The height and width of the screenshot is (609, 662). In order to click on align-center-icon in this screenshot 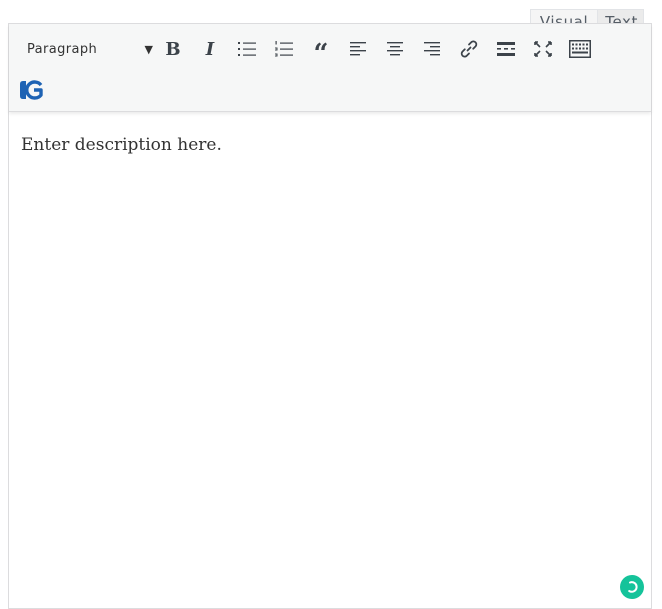, I will do `click(395, 49)`.